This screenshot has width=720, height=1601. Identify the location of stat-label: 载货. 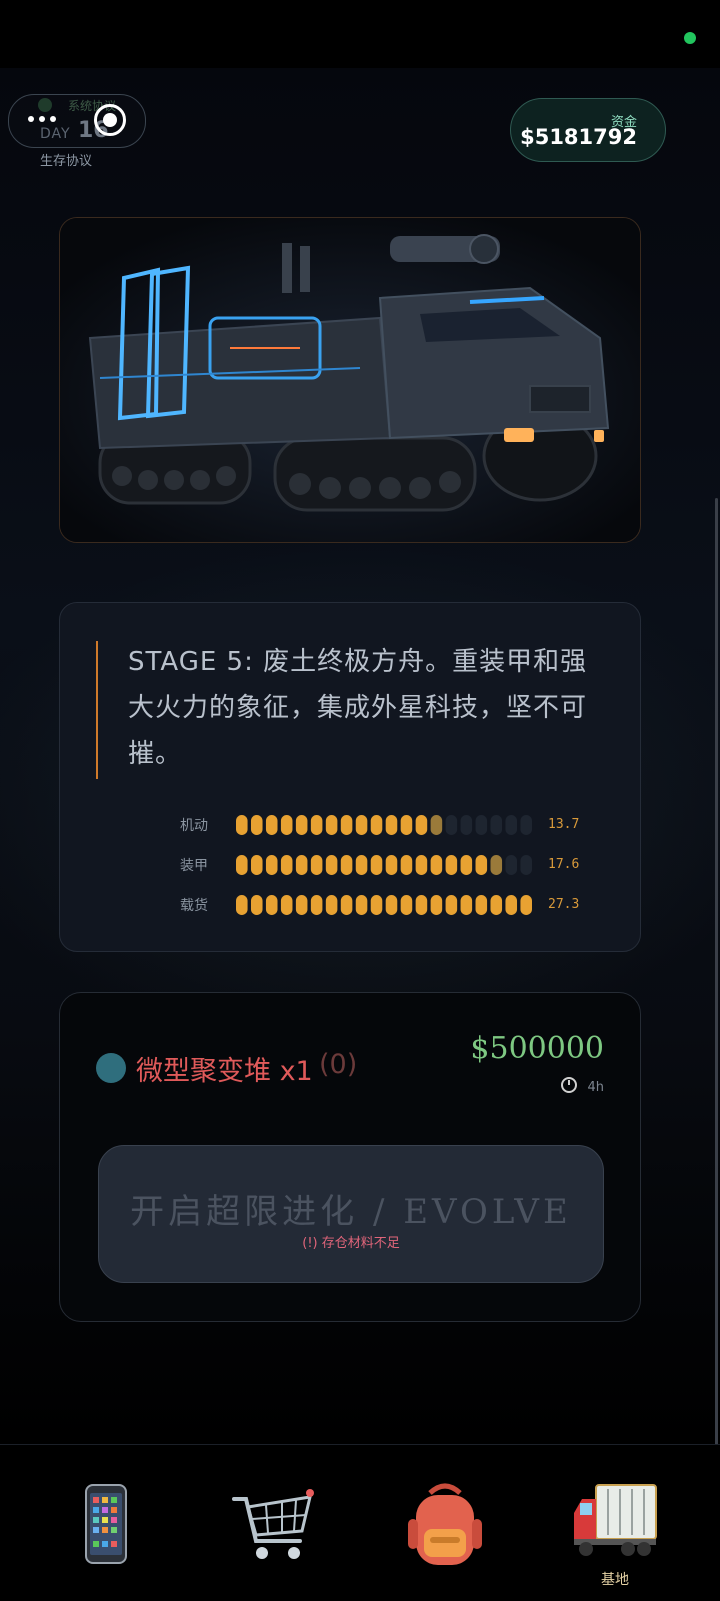
(194, 906).